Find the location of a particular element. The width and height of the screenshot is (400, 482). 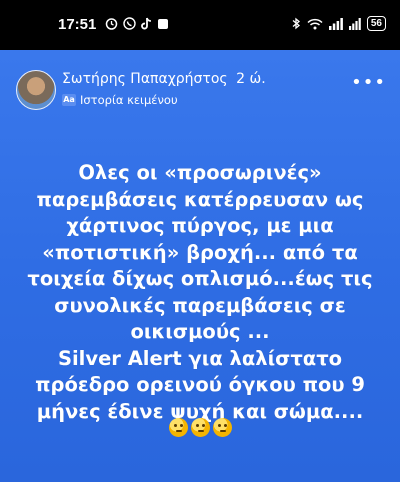

story-text-line: τοιχεία δίχως οπλισμό...έως τις is located at coordinates (200, 278).